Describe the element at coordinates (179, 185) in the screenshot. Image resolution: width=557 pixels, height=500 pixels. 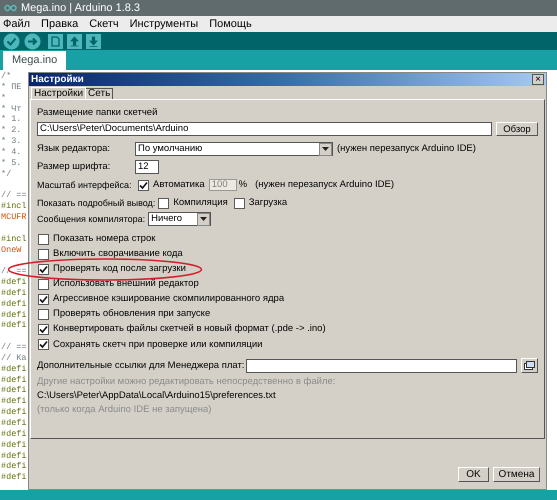
I see `checkbox-label: Автоматика` at that location.